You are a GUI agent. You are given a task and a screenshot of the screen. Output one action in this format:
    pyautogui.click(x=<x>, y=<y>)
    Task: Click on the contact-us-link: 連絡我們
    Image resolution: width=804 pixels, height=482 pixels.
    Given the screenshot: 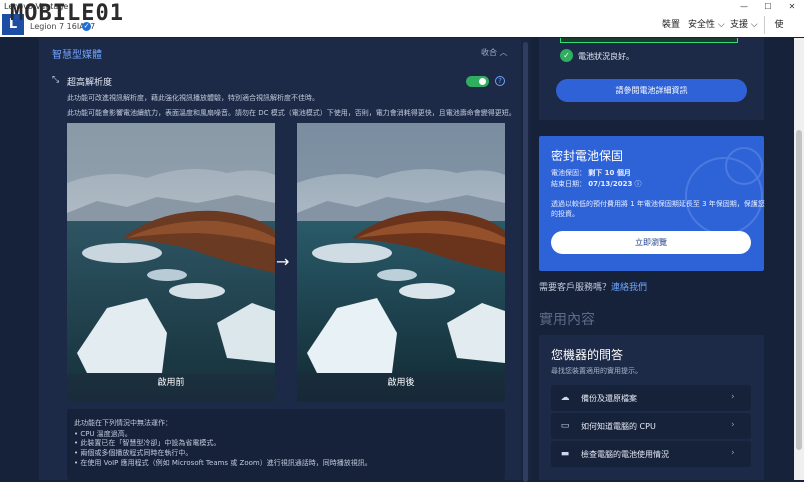 What is the action you would take?
    pyautogui.click(x=629, y=288)
    